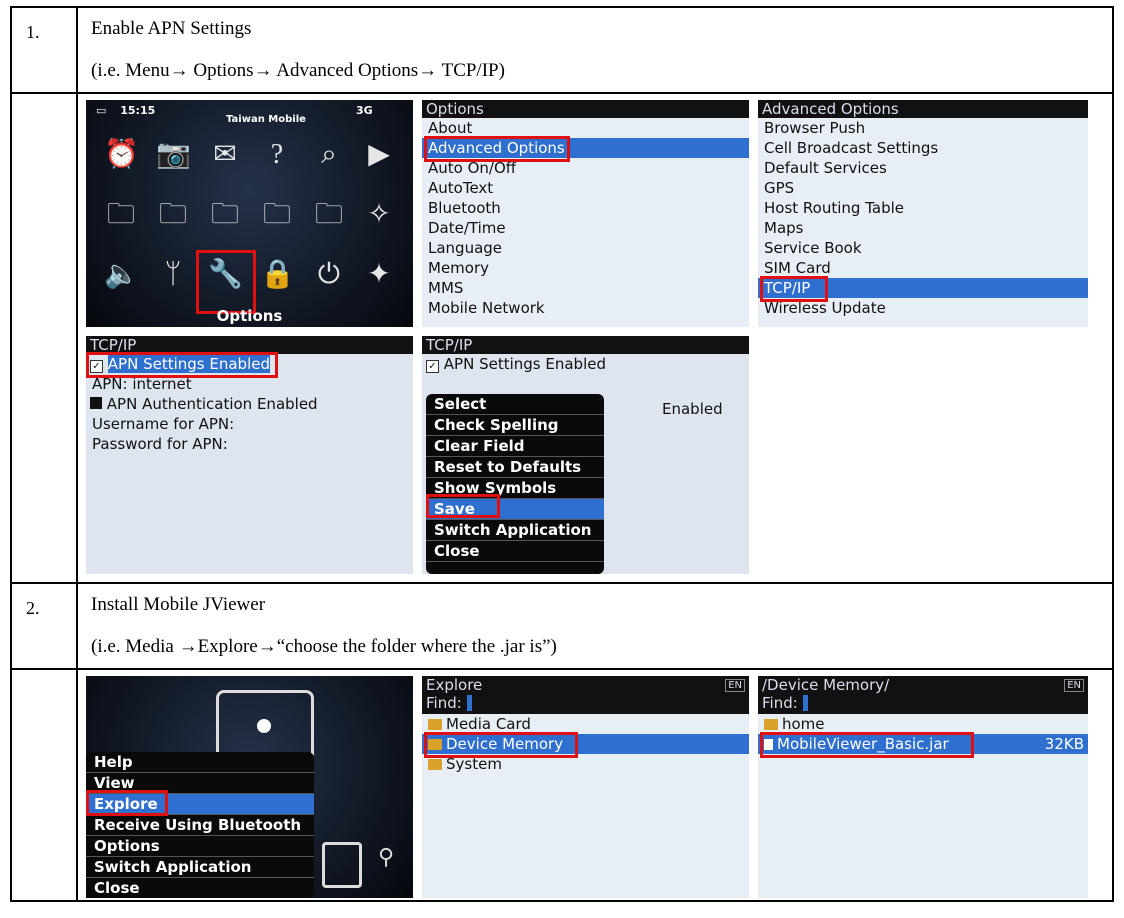 The width and height of the screenshot is (1124, 918). Describe the element at coordinates (277, 155) in the screenshot. I see `help-icon: ?` at that location.